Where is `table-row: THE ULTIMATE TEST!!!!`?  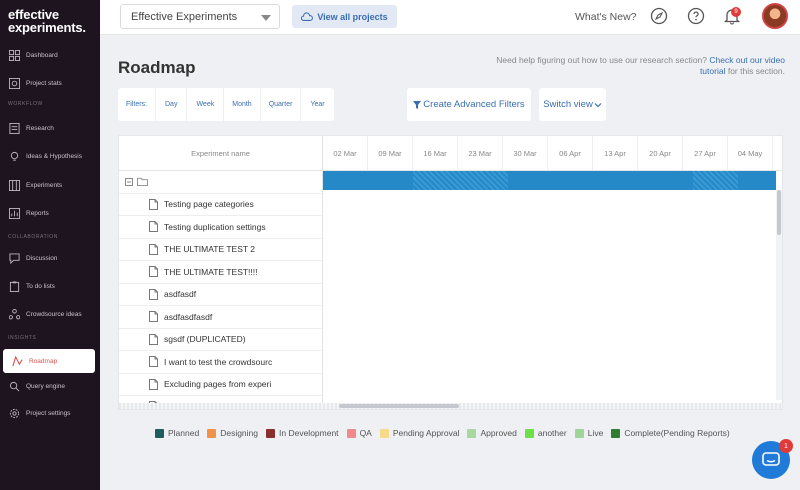
table-row: THE ULTIMATE TEST!!!! is located at coordinates (220, 272).